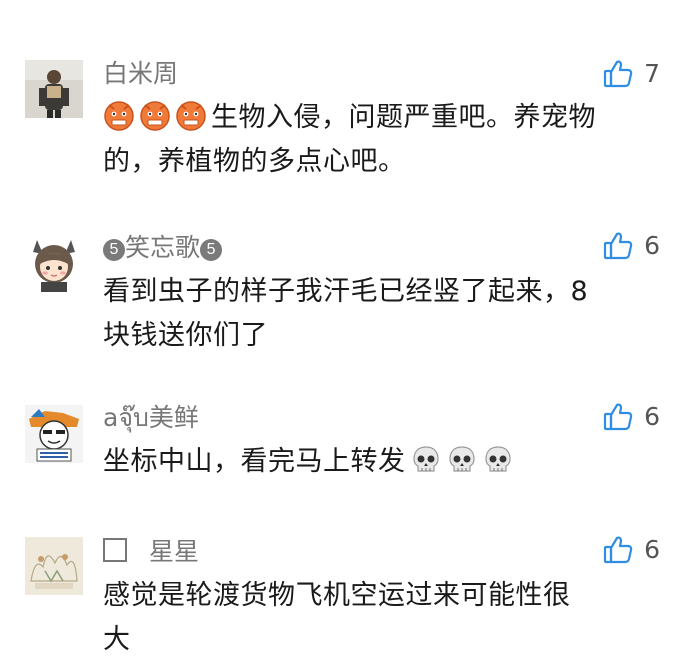  I want to click on comment-text-line: 感觉是轮渡货物飞机空运过来可能性很, so click(337, 595).